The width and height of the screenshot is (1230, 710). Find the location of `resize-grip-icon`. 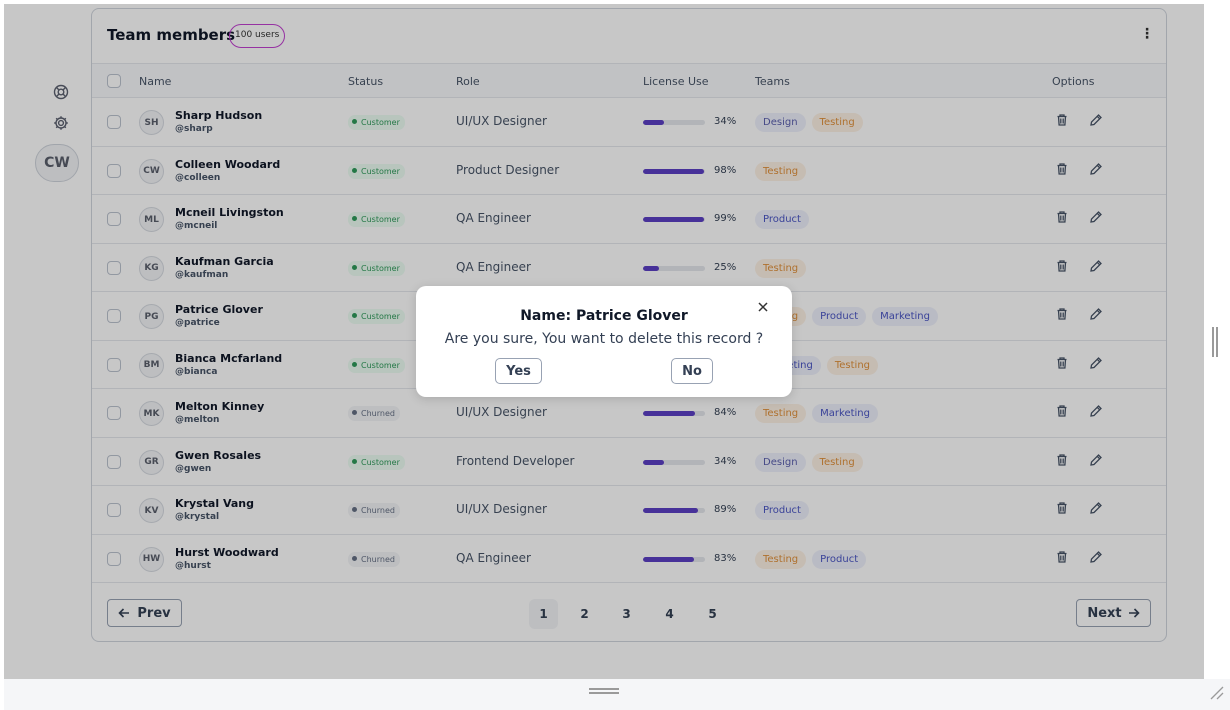

resize-grip-icon is located at coordinates (1216, 692).